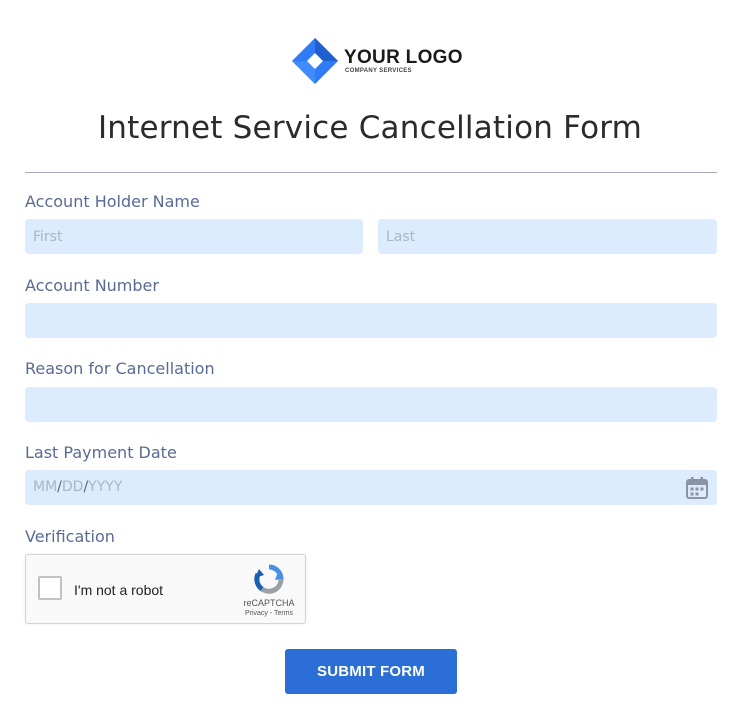 The height and width of the screenshot is (721, 740). What do you see at coordinates (370, 128) in the screenshot?
I see `form-title: Internet Service Cancellation Form` at bounding box center [370, 128].